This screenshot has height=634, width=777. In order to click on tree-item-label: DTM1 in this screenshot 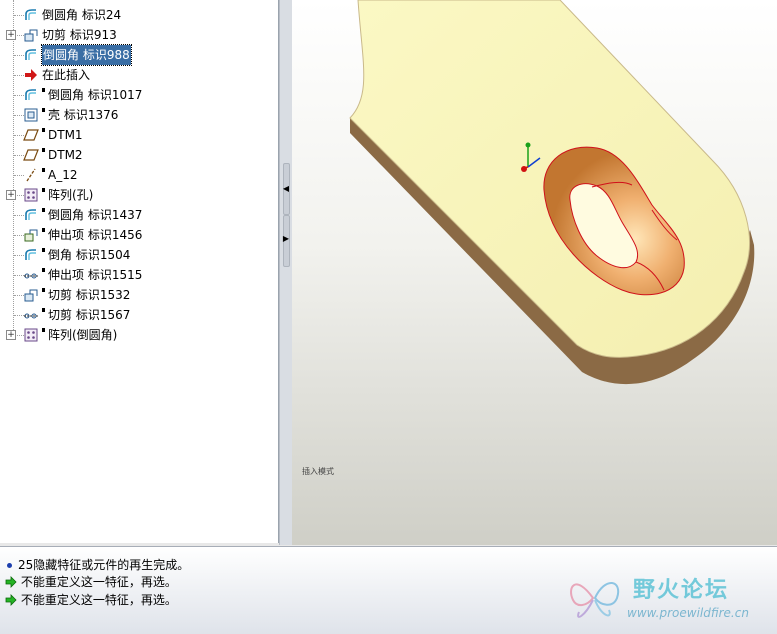, I will do `click(65, 135)`.